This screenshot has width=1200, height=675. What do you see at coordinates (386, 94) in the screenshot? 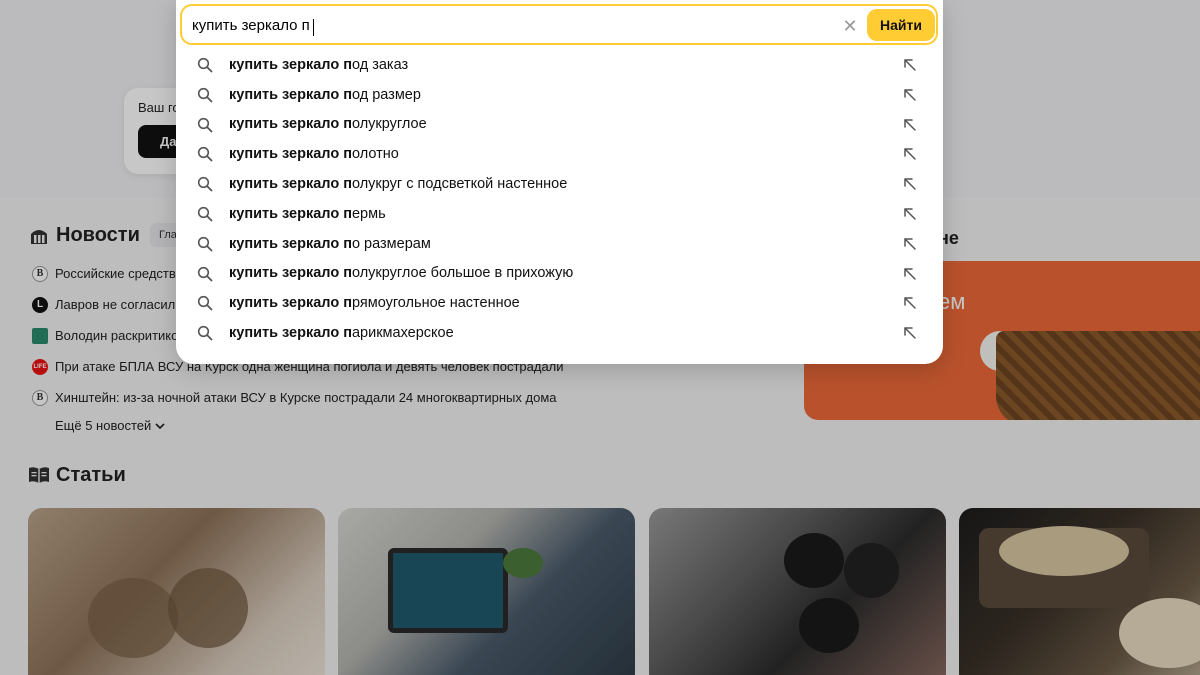
I see `suggestion-suffix: од размер` at bounding box center [386, 94].